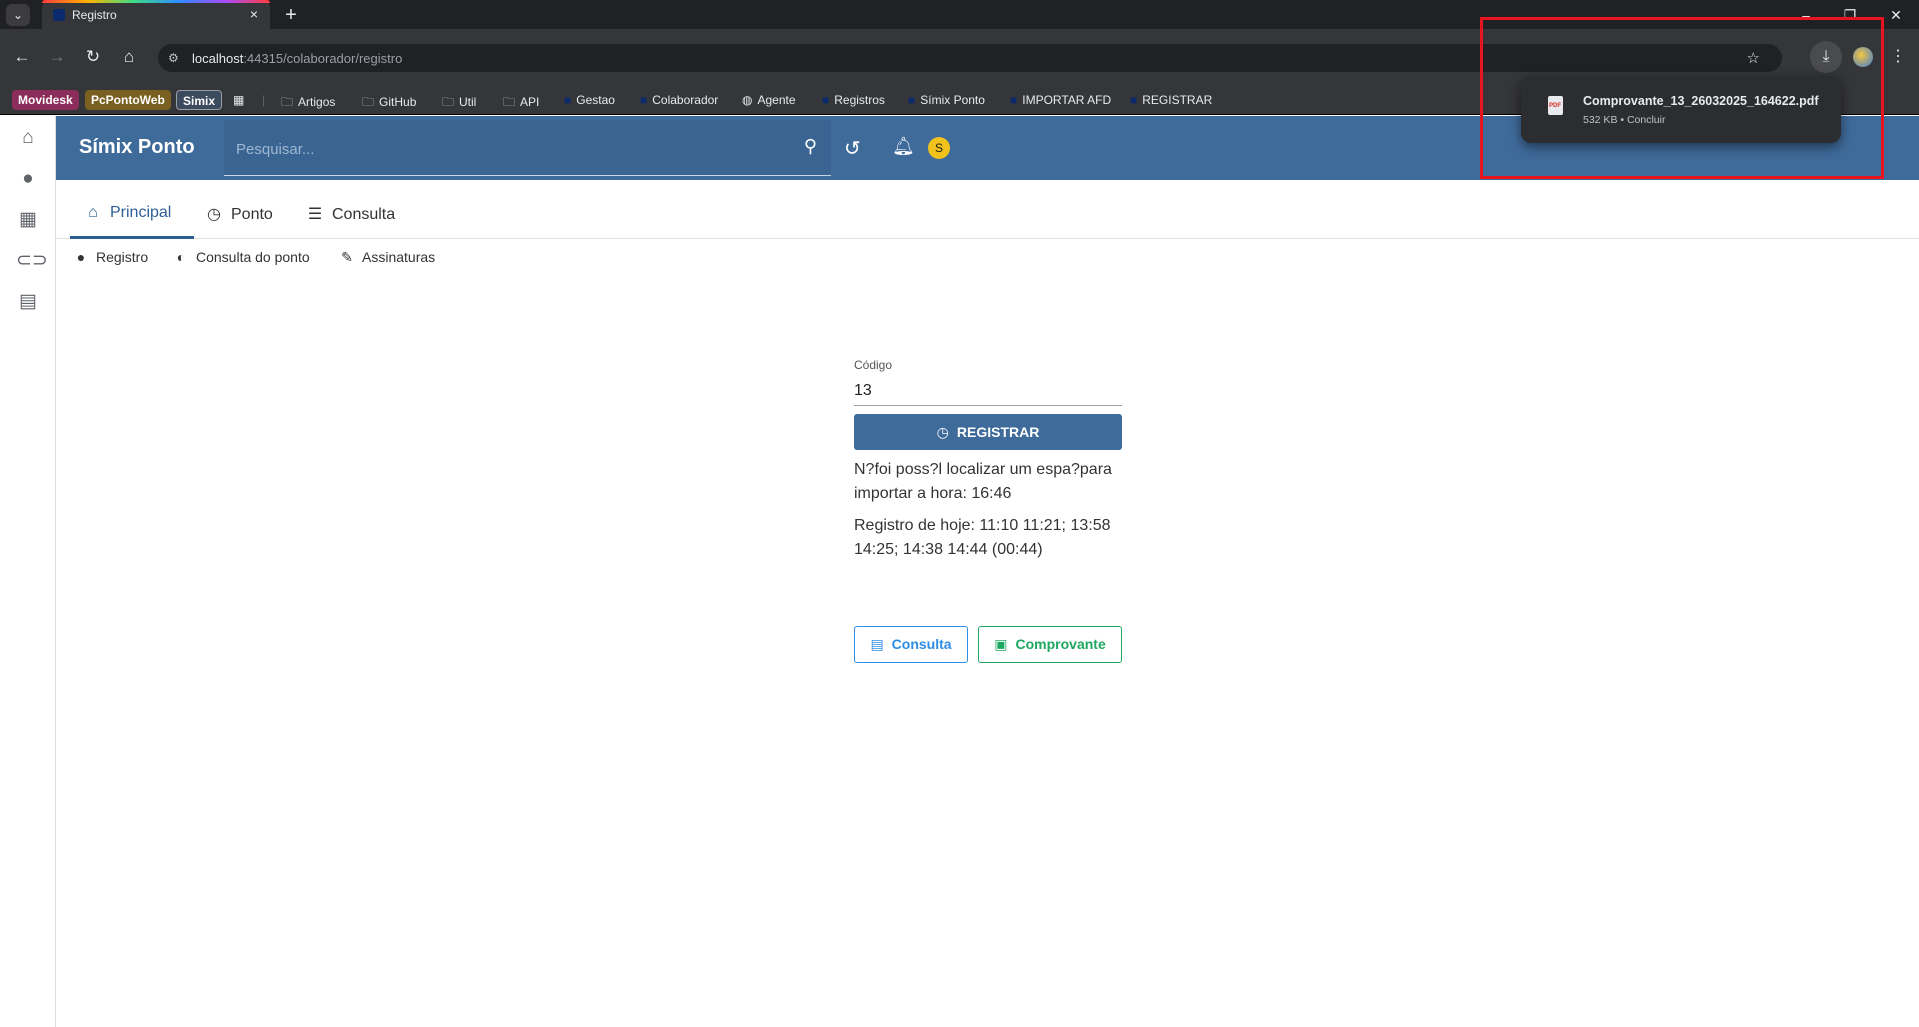 The height and width of the screenshot is (1027, 1919). What do you see at coordinates (199, 100) in the screenshot?
I see `bookmark-simix: Simix` at bounding box center [199, 100].